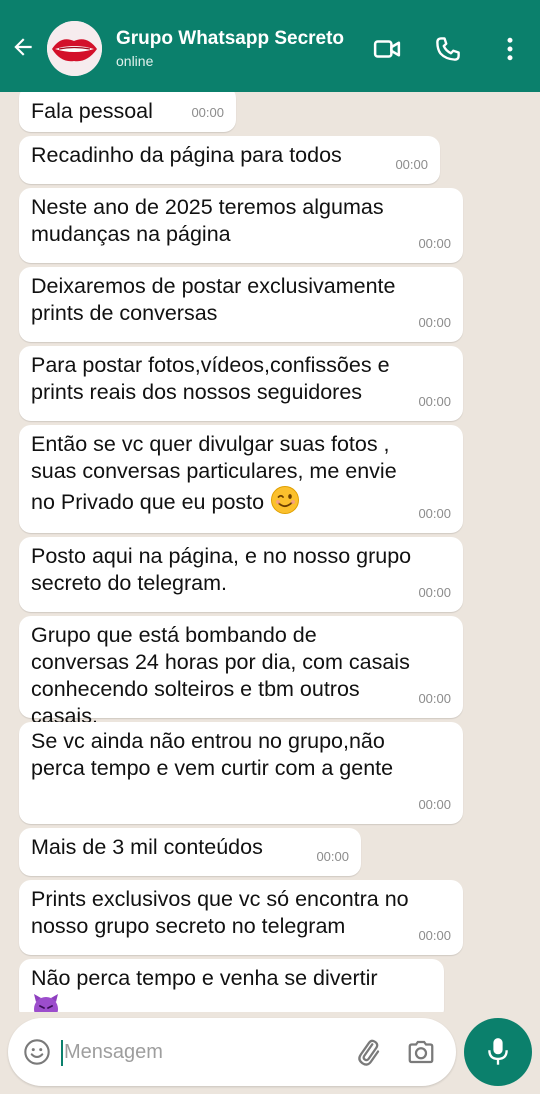 The width and height of the screenshot is (540, 1094). I want to click on attach-icon, so click(368, 1052).